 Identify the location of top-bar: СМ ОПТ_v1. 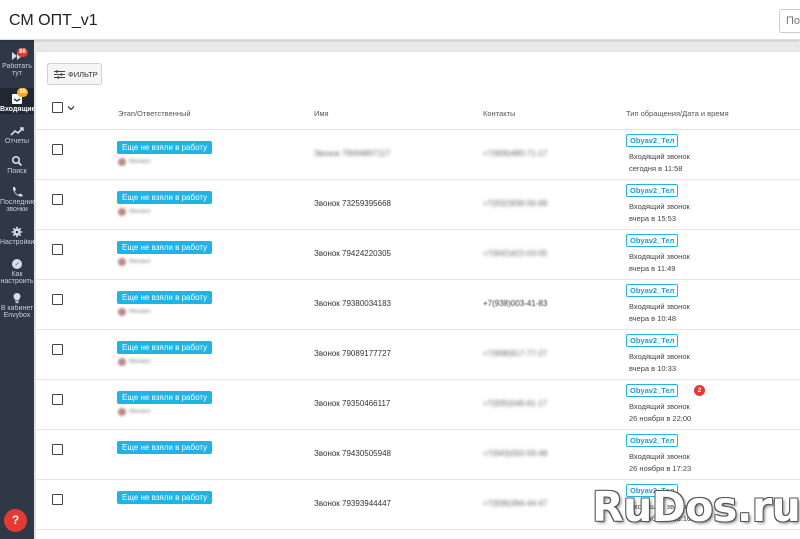
(400, 20).